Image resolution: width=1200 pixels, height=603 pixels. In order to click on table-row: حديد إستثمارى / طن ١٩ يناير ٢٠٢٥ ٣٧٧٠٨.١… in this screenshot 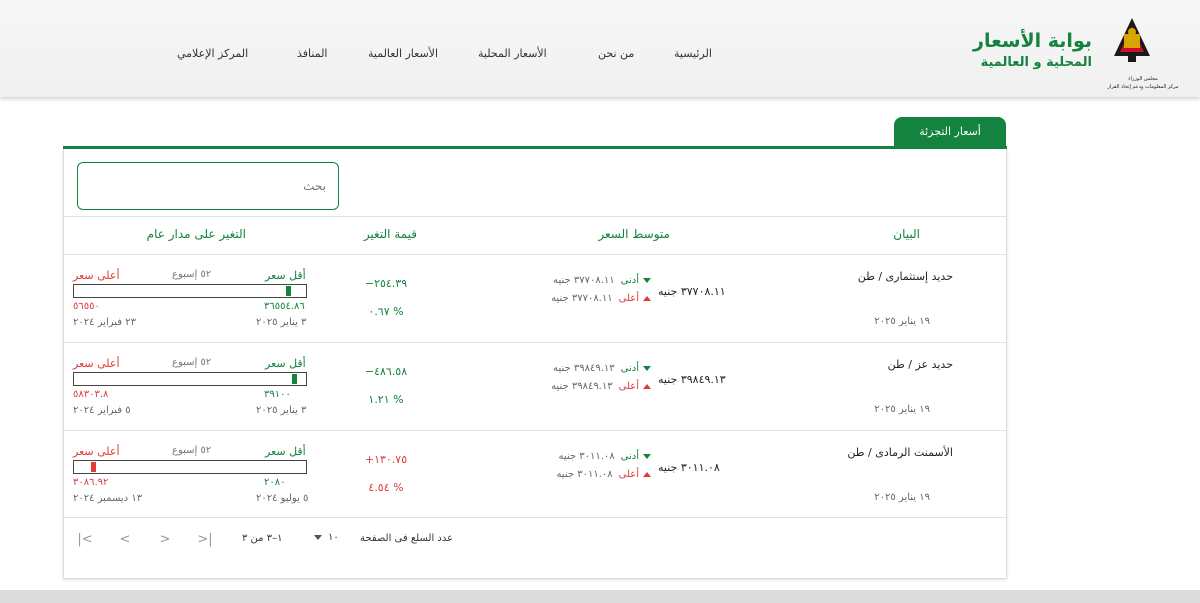, I will do `click(535, 298)`.